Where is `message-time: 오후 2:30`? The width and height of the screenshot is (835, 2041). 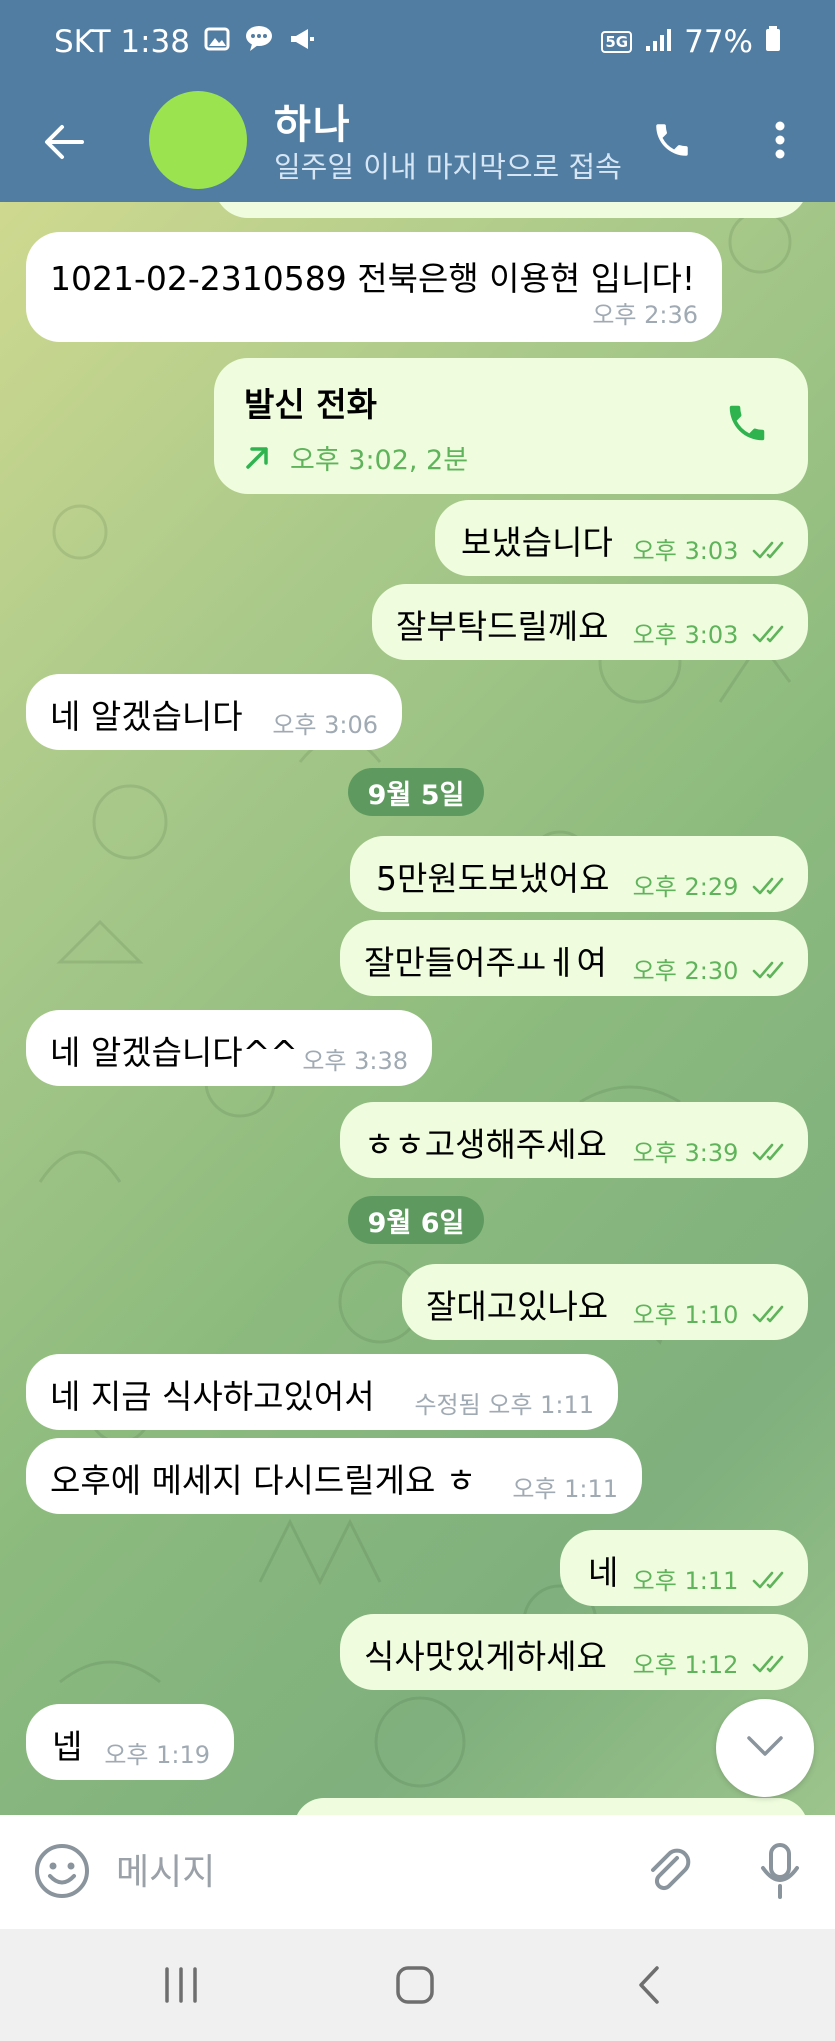
message-time: 오후 2:30 is located at coordinates (712, 968).